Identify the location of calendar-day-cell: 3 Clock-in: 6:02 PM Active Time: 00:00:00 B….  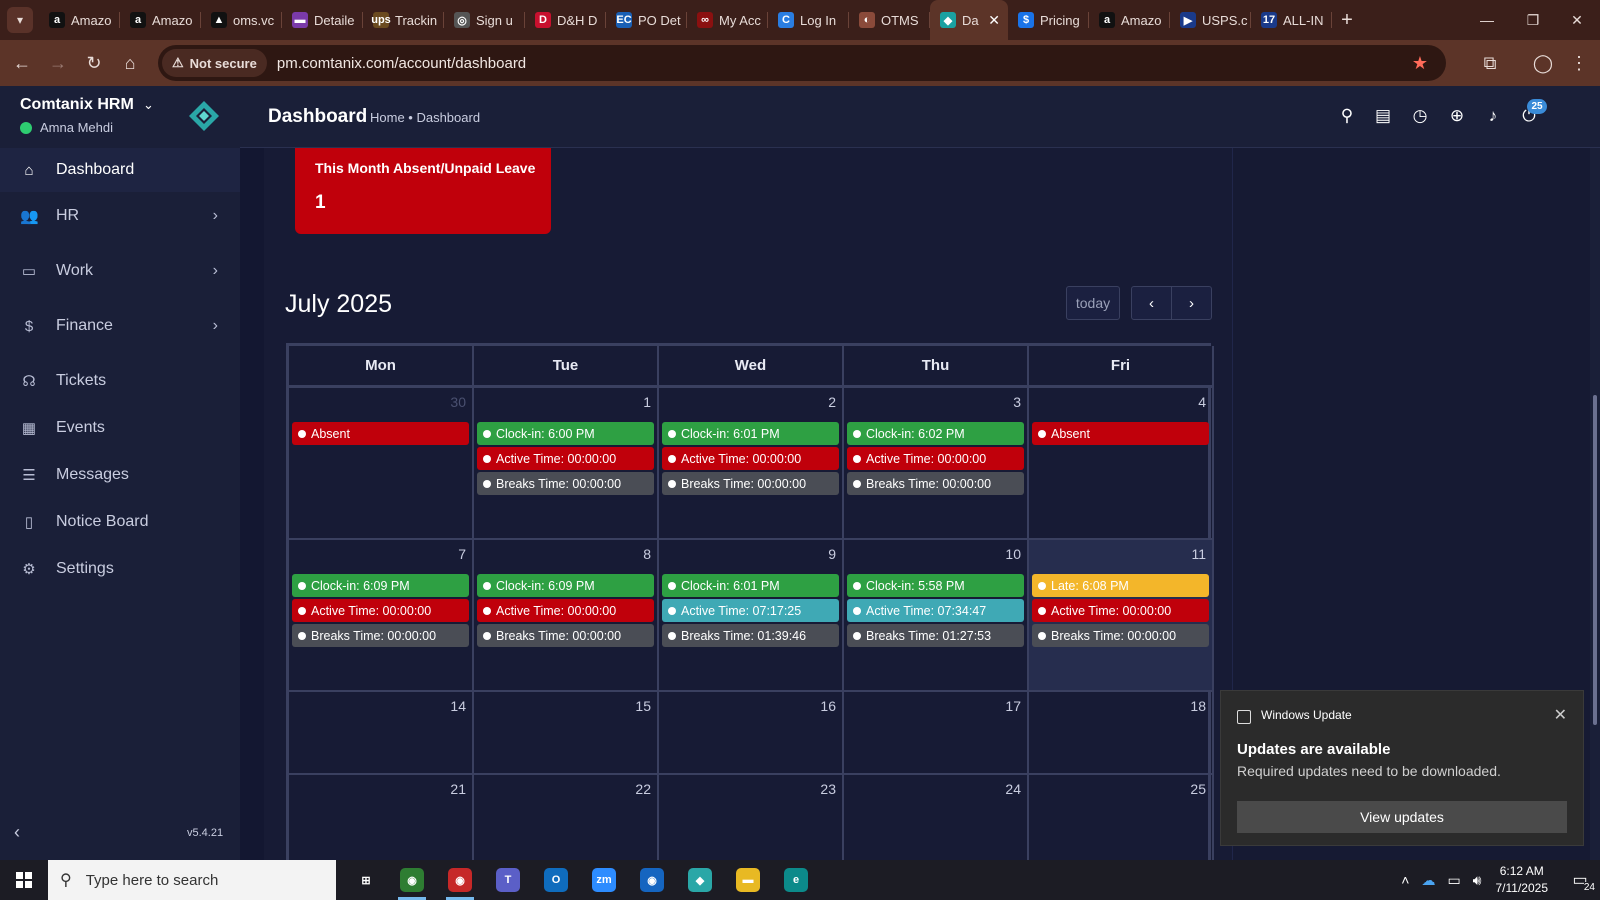
(936, 464).